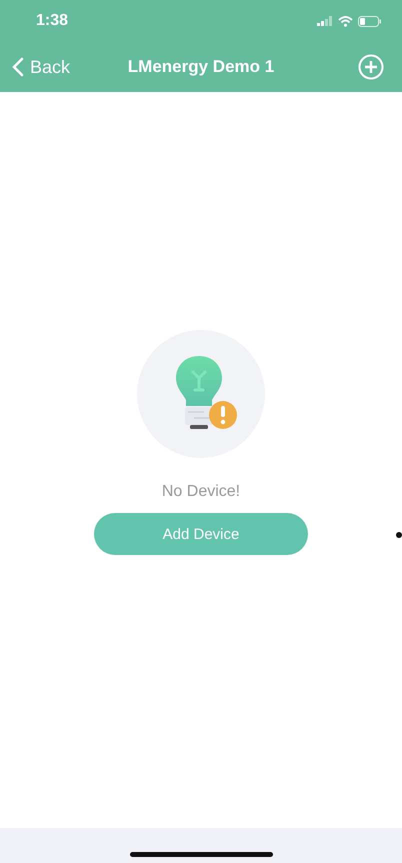 The image size is (402, 863). I want to click on wifi-icon, so click(345, 21).